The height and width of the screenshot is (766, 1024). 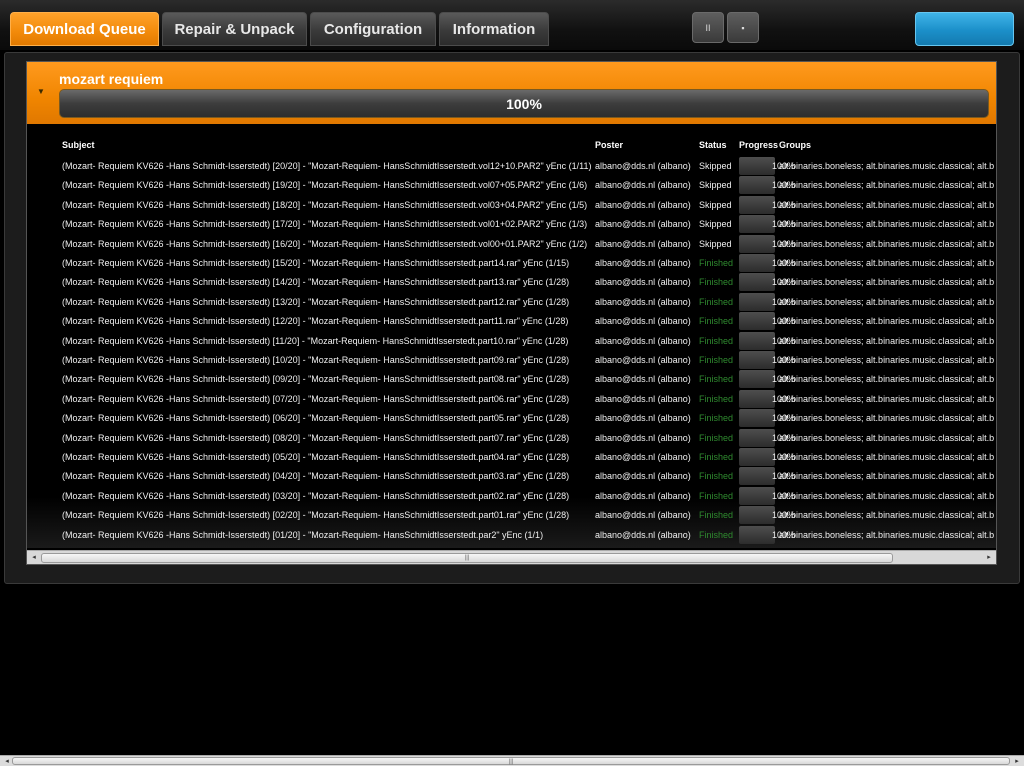 I want to click on column-header-subject: Subject, so click(x=78, y=145).